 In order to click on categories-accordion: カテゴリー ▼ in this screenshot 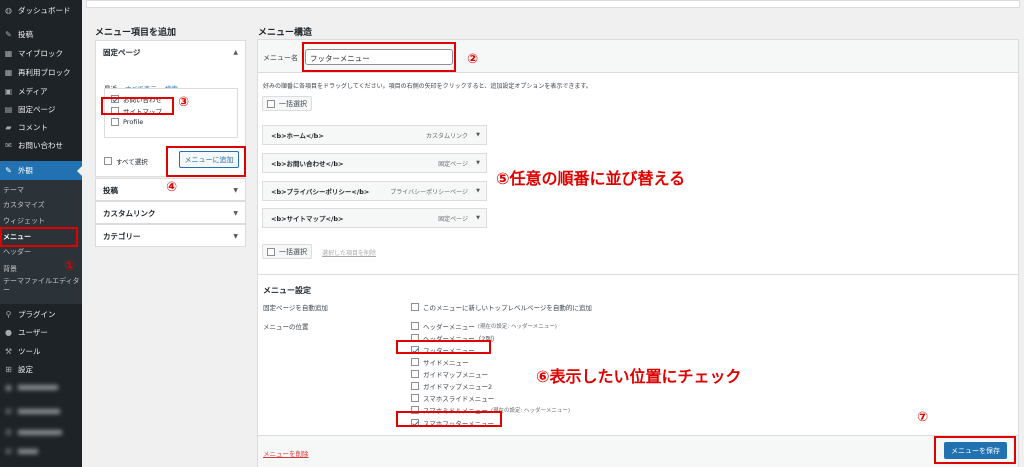, I will do `click(170, 235)`.